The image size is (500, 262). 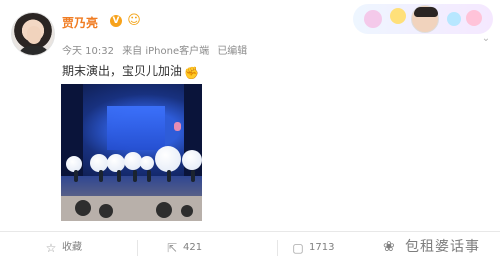 I want to click on decorative-sticker-banner, so click(x=423, y=19).